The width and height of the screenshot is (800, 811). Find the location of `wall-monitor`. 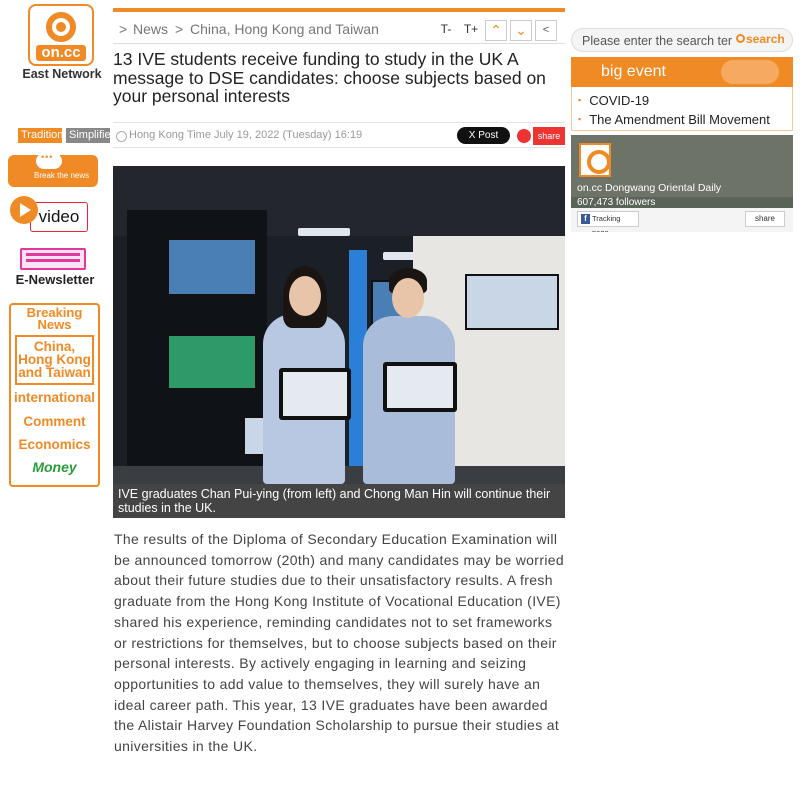

wall-monitor is located at coordinates (512, 302).